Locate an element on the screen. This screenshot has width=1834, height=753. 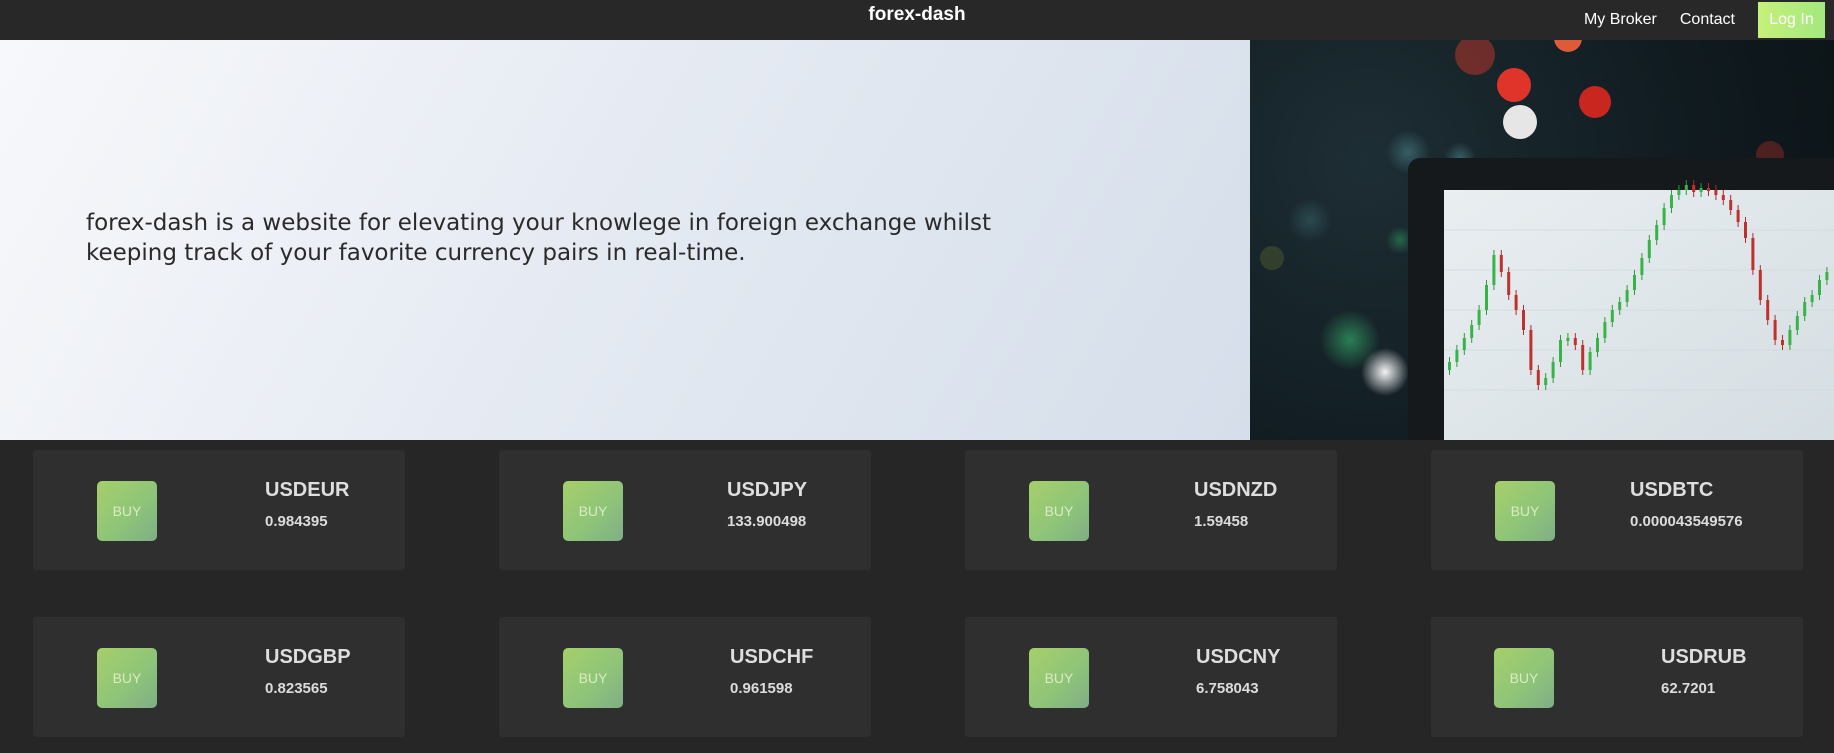
exchange-rate: 6.758043 is located at coordinates (1227, 688).